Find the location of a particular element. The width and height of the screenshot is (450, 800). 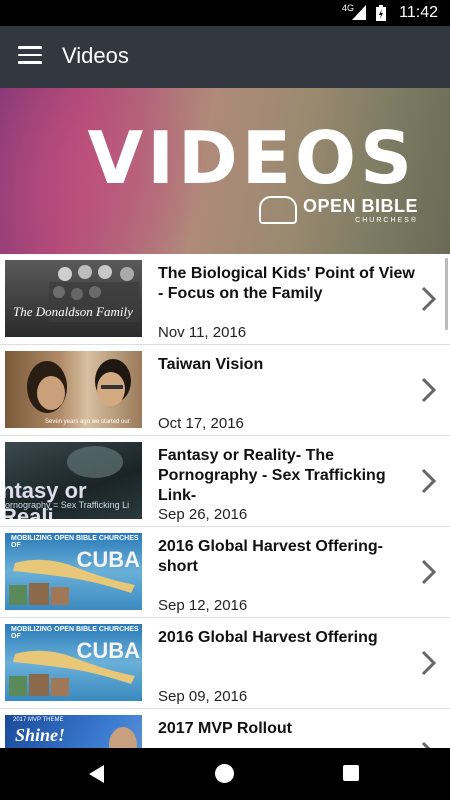

home-icon is located at coordinates (224, 773).